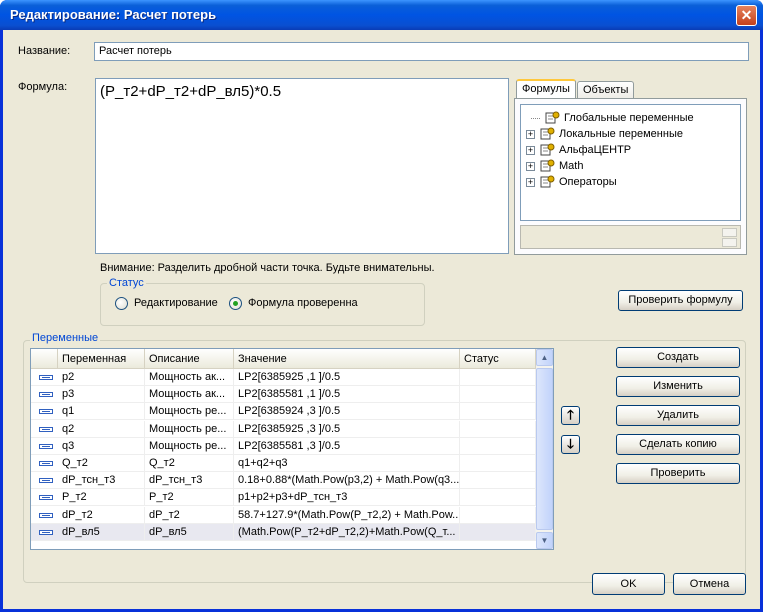  I want to click on cell-name: dP_тсн_т3, so click(101, 481).